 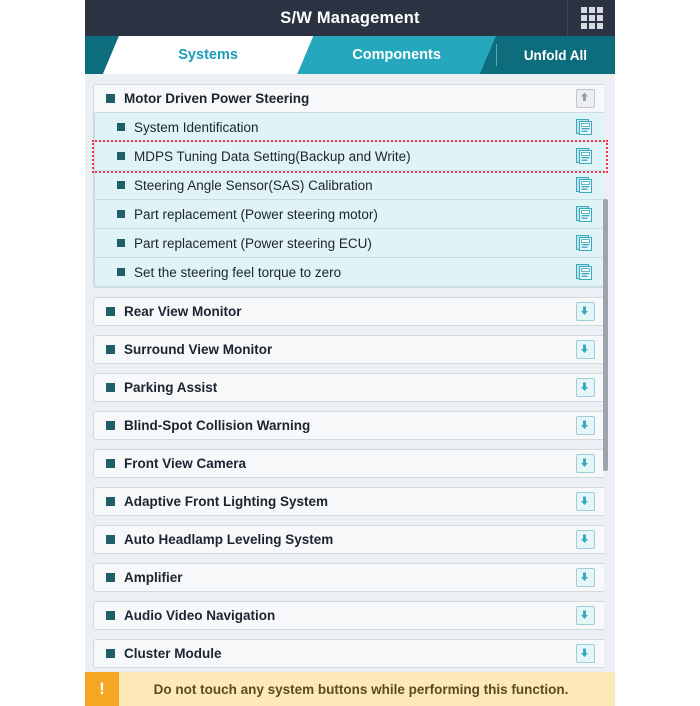 What do you see at coordinates (350, 214) in the screenshot?
I see `system-subitem: Part replacement (Power steering motor)` at bounding box center [350, 214].